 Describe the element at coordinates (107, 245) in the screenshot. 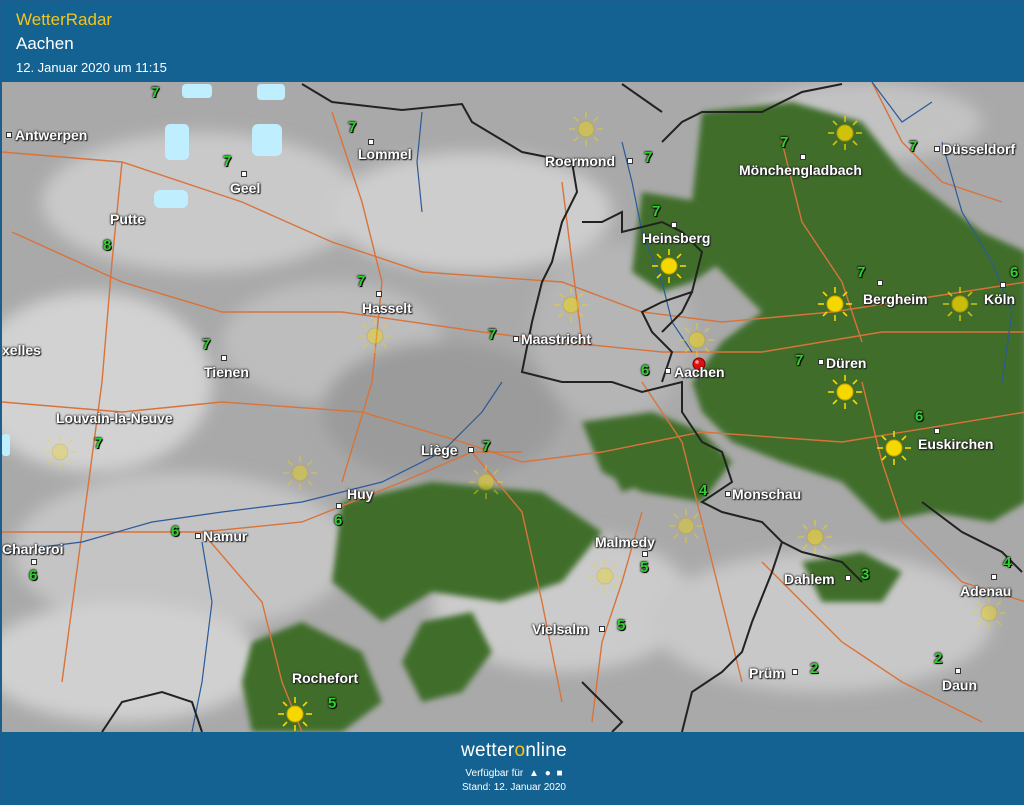

I see `temperature-value: 8` at that location.